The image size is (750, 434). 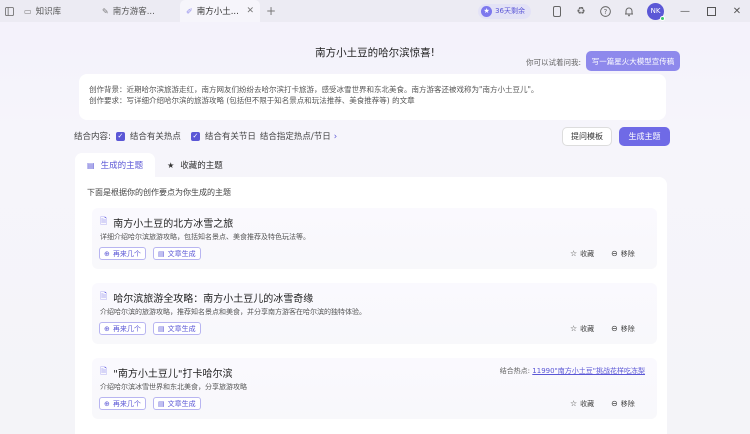 What do you see at coordinates (230, 136) in the screenshot?
I see `combine-option-festival: 结合有关节日` at bounding box center [230, 136].